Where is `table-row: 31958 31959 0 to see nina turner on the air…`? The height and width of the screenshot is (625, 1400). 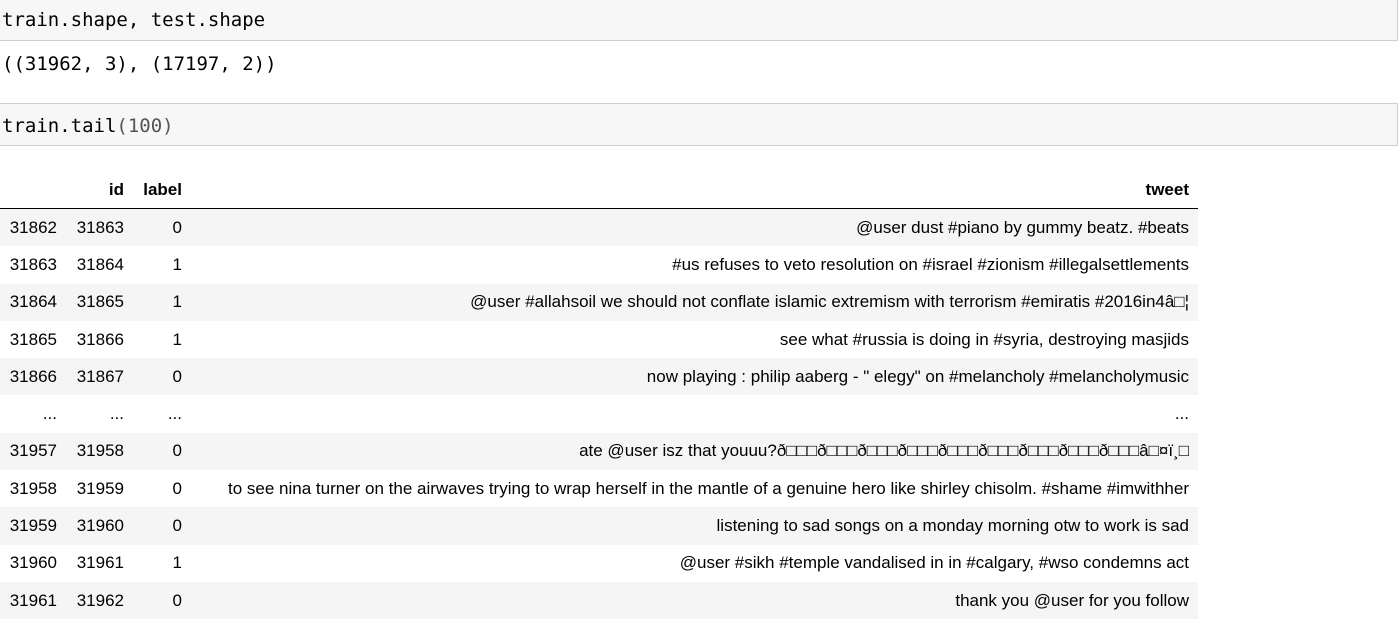
table-row: 31958 31959 0 to see nina turner on the air… is located at coordinates (599, 489).